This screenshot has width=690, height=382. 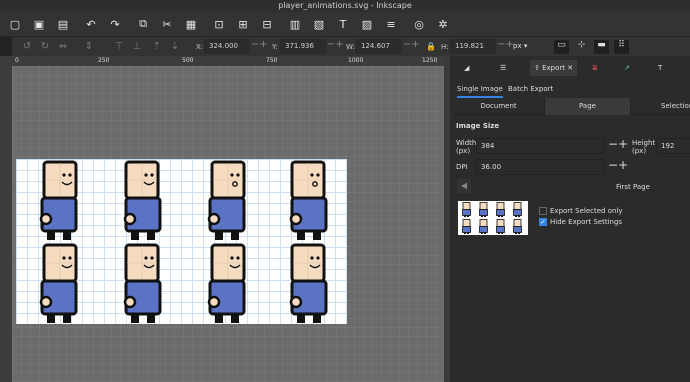 I want to click on dpi-stepper: −+, so click(x=618, y=165).